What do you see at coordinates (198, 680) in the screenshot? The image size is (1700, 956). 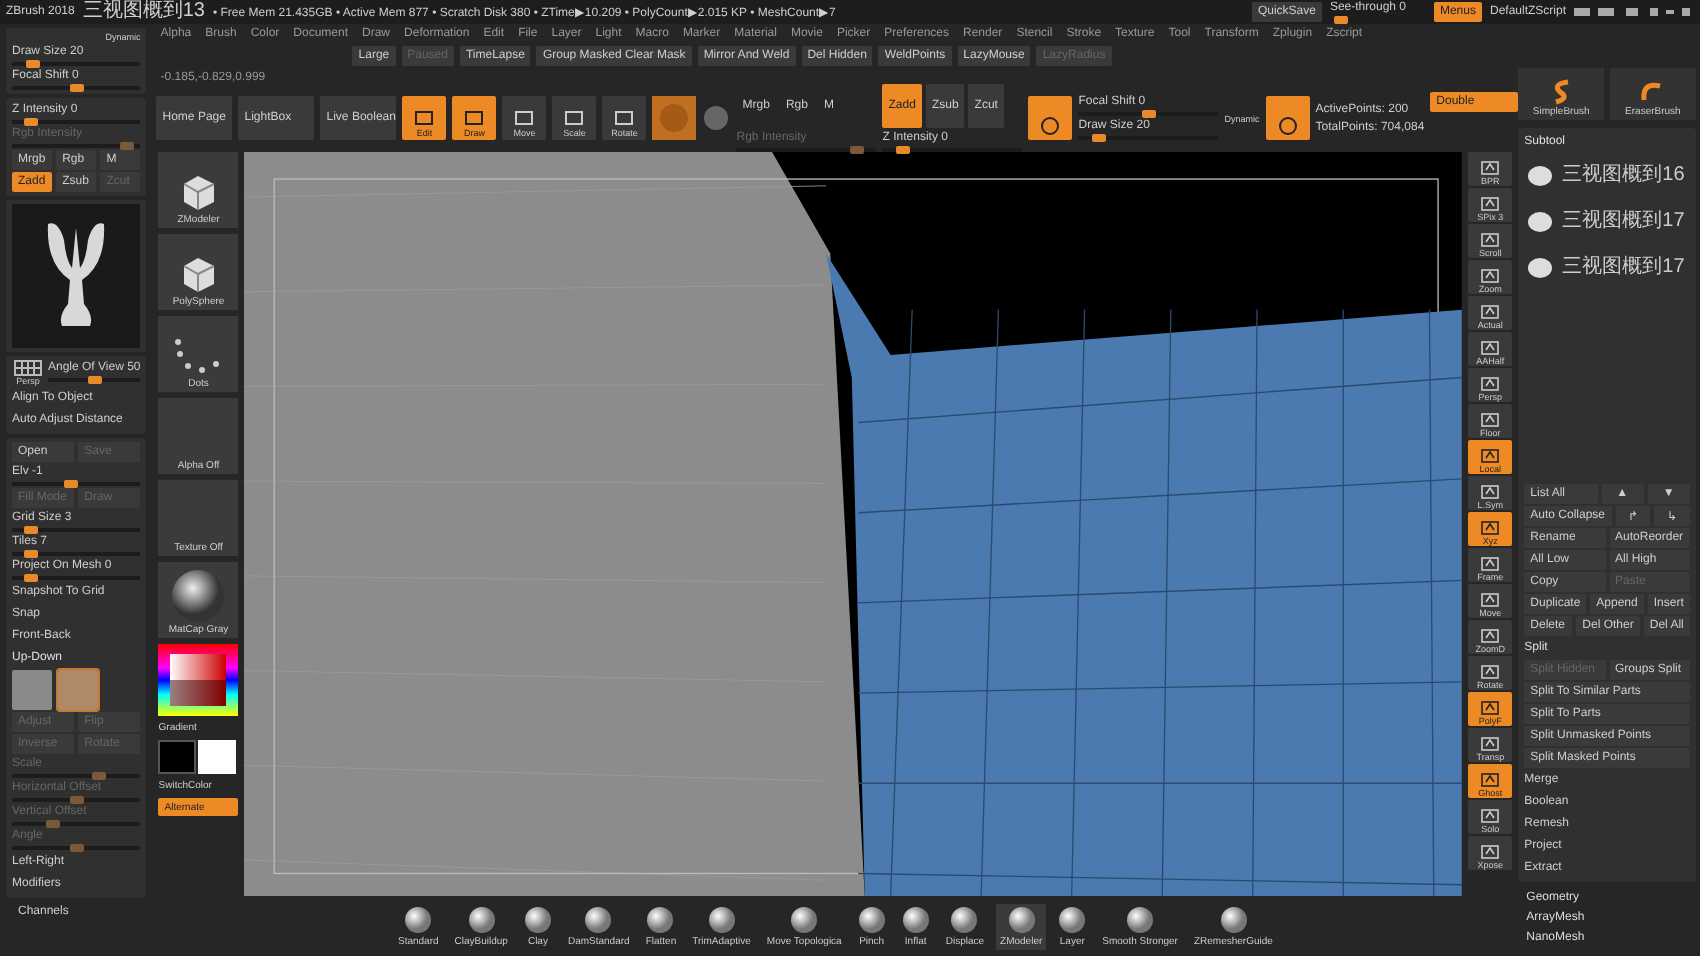 I see `color-picker` at bounding box center [198, 680].